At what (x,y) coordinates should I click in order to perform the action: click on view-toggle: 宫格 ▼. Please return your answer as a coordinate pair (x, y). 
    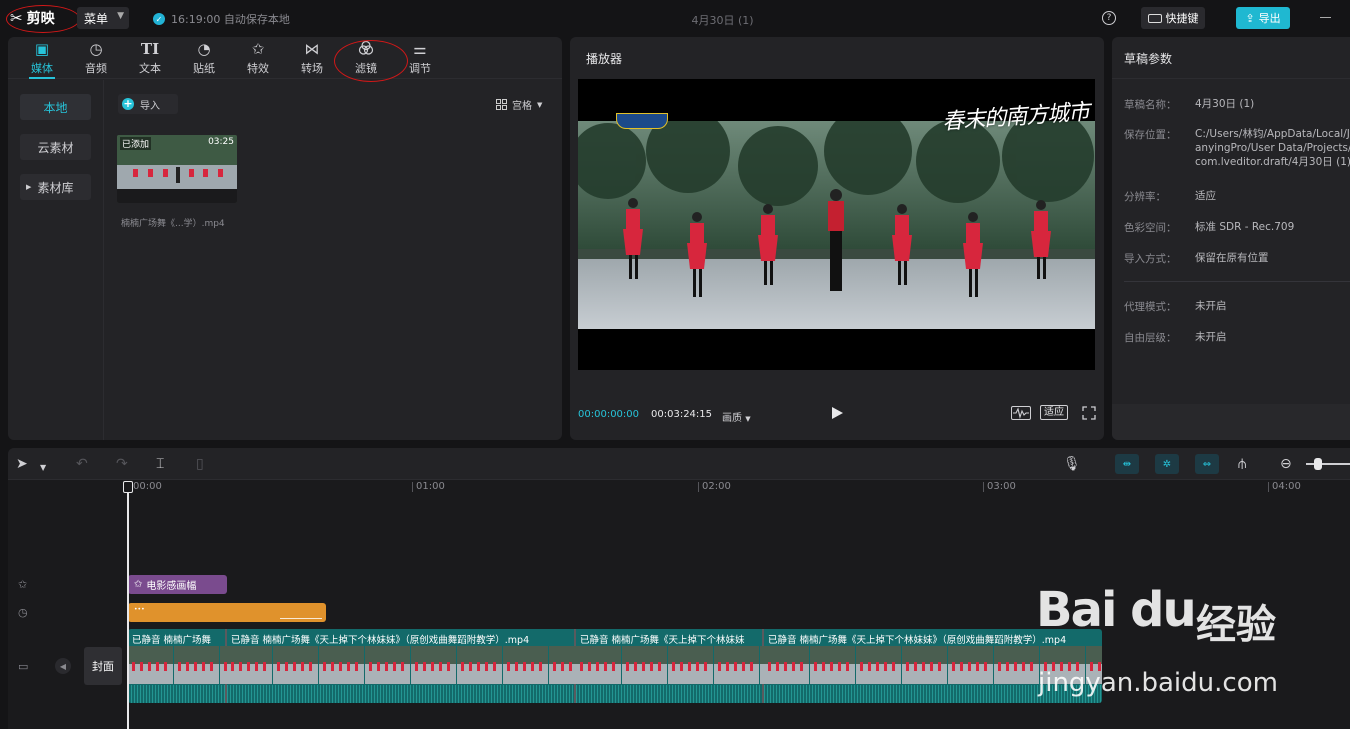
    Looking at the image, I should click on (519, 104).